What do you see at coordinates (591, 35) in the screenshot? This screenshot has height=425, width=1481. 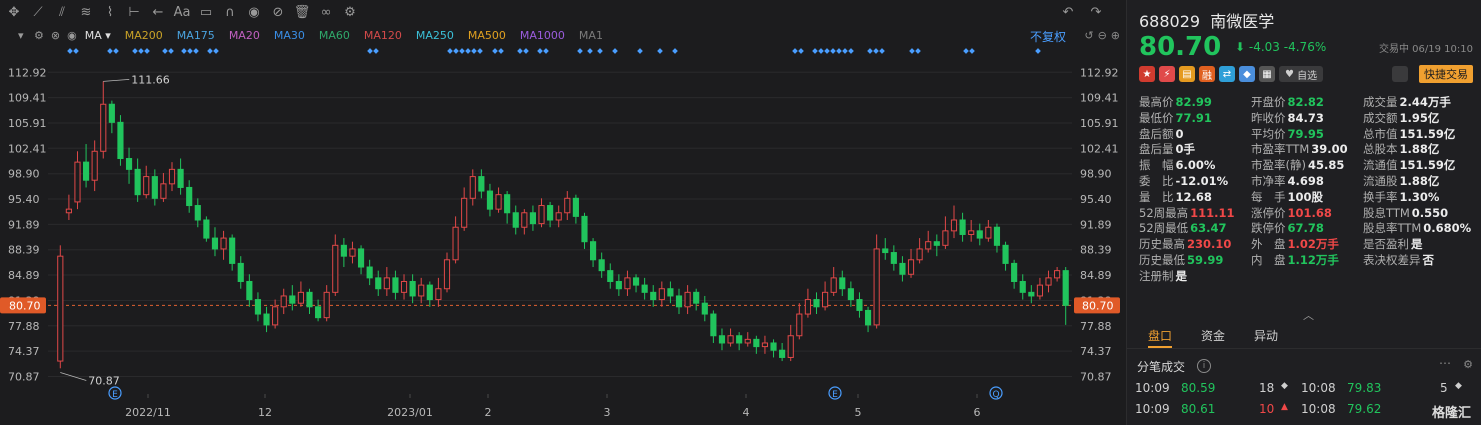 I see `ma-item-ma1: MA1` at bounding box center [591, 35].